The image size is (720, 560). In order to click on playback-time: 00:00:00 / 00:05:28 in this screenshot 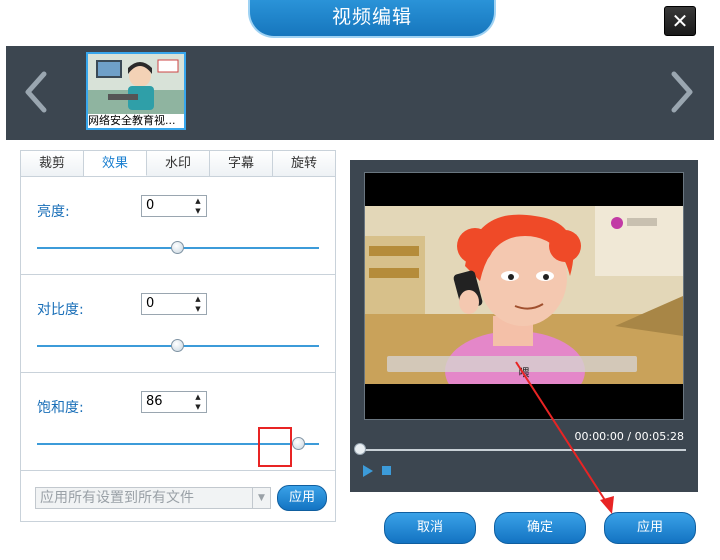, I will do `click(629, 436)`.